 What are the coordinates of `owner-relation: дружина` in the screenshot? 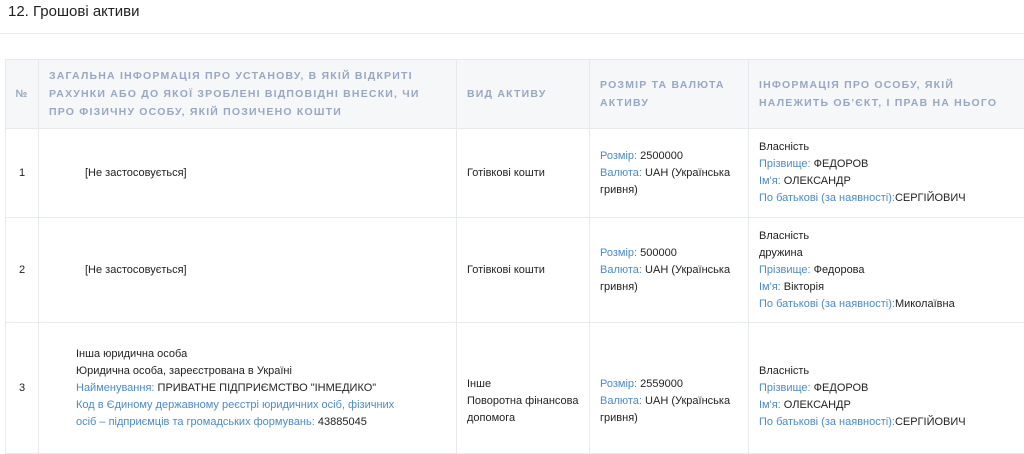 It's located at (891, 253).